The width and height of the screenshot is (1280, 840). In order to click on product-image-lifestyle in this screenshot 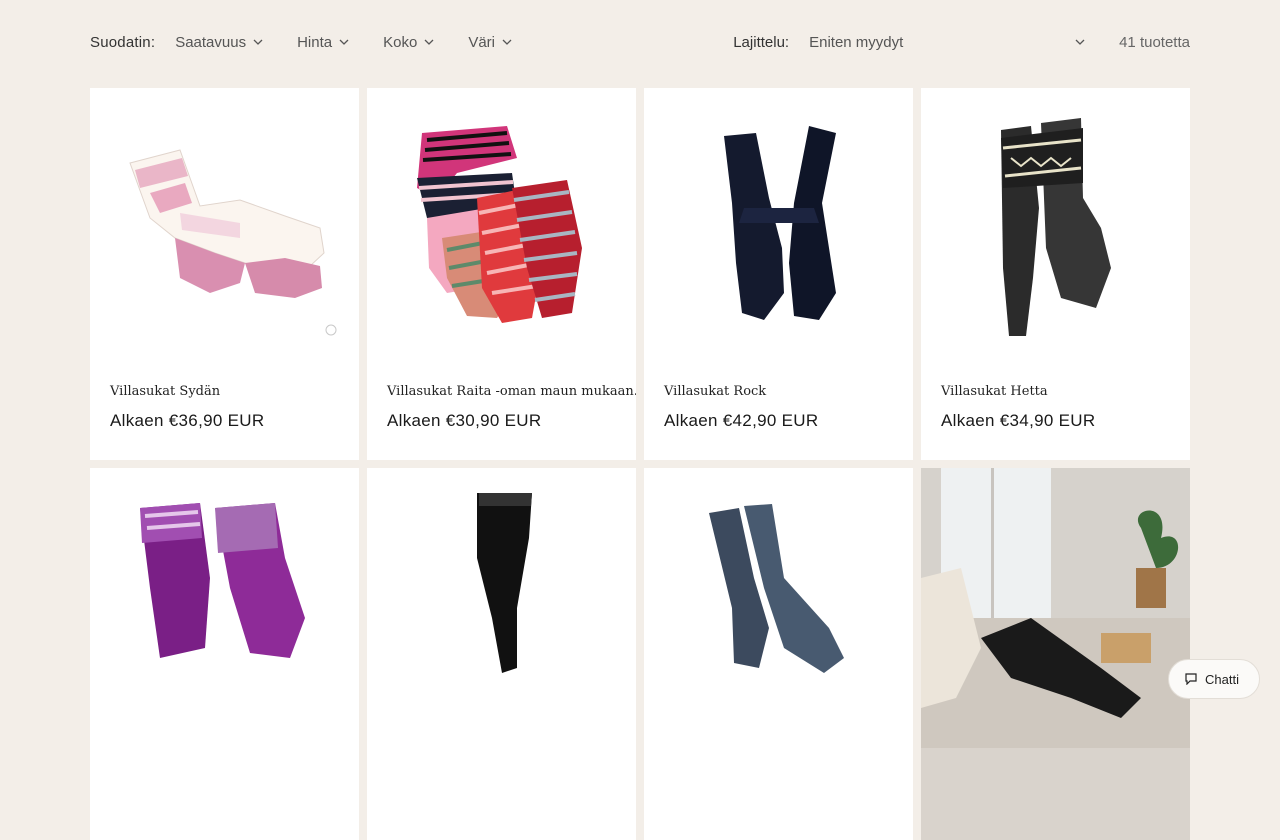, I will do `click(1055, 608)`.